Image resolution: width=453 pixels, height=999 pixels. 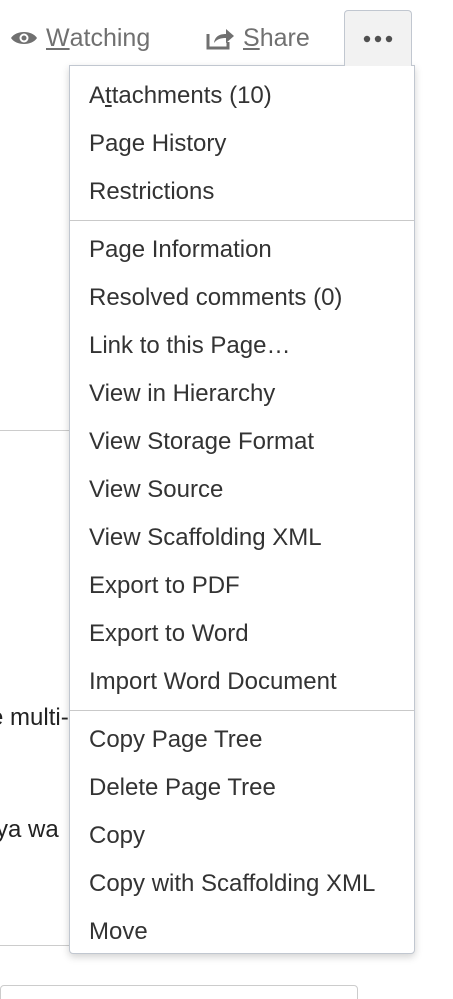 I want to click on menu-item-move: Move, so click(x=242, y=932).